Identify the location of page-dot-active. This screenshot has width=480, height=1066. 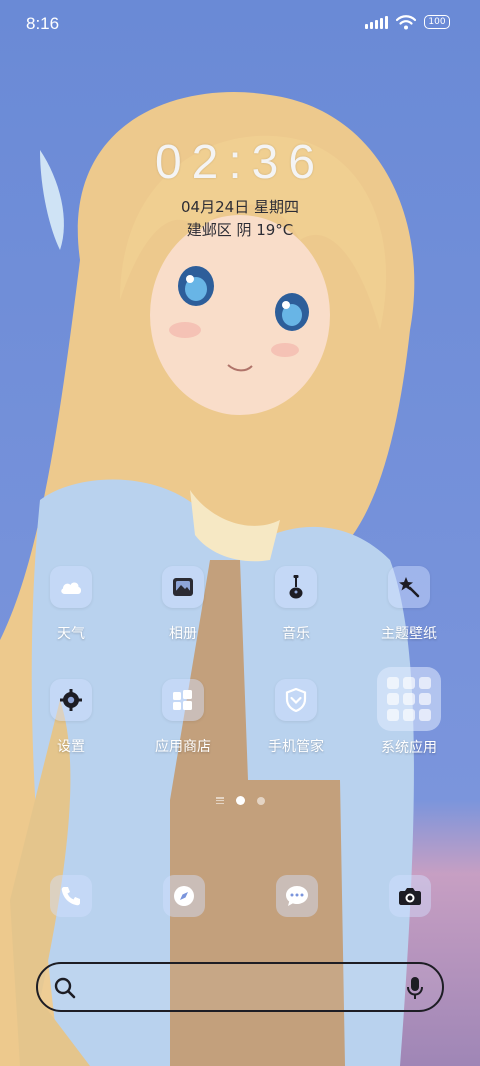
(240, 800).